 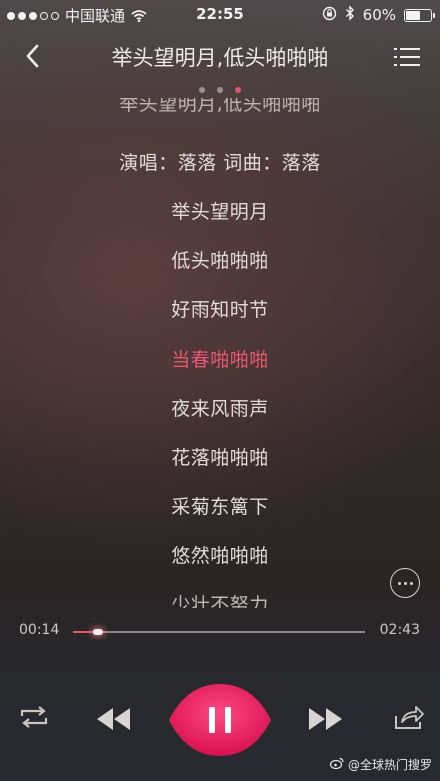 I want to click on chevron-left-icon, so click(x=32, y=56).